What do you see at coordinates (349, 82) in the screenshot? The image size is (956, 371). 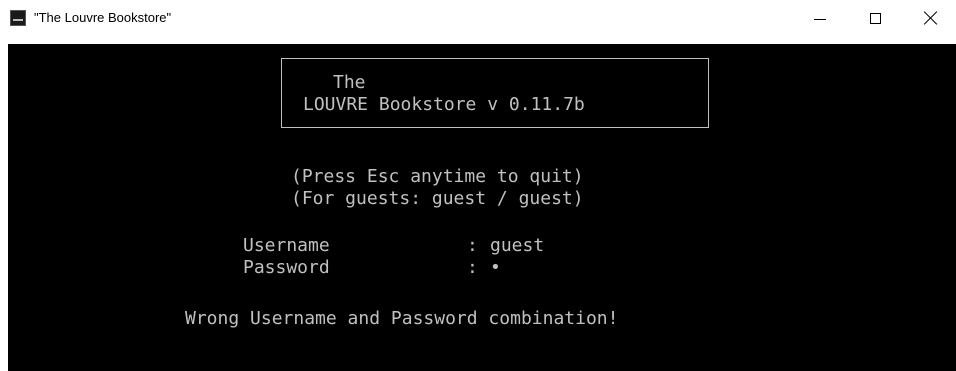 I see `banner-line-1: The` at bounding box center [349, 82].